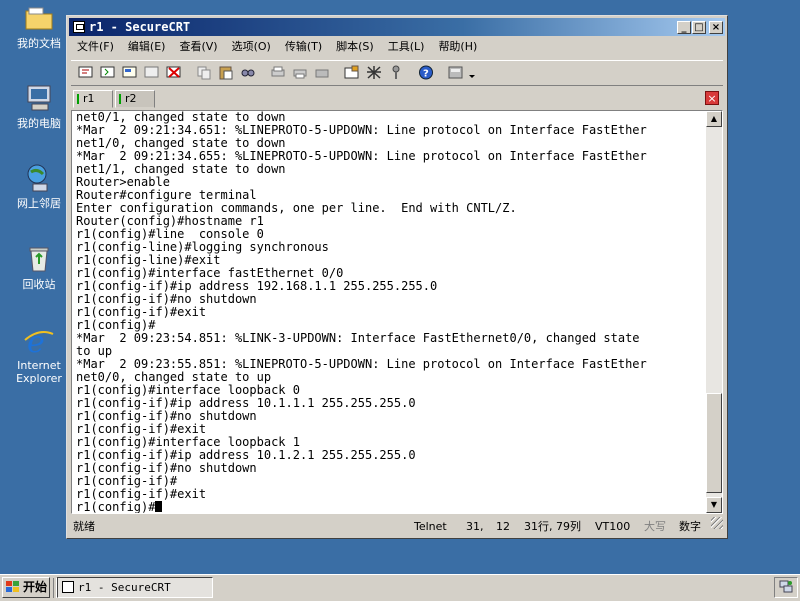 The height and width of the screenshot is (601, 800). What do you see at coordinates (426, 72) in the screenshot?
I see `help-icon: ?` at bounding box center [426, 72].